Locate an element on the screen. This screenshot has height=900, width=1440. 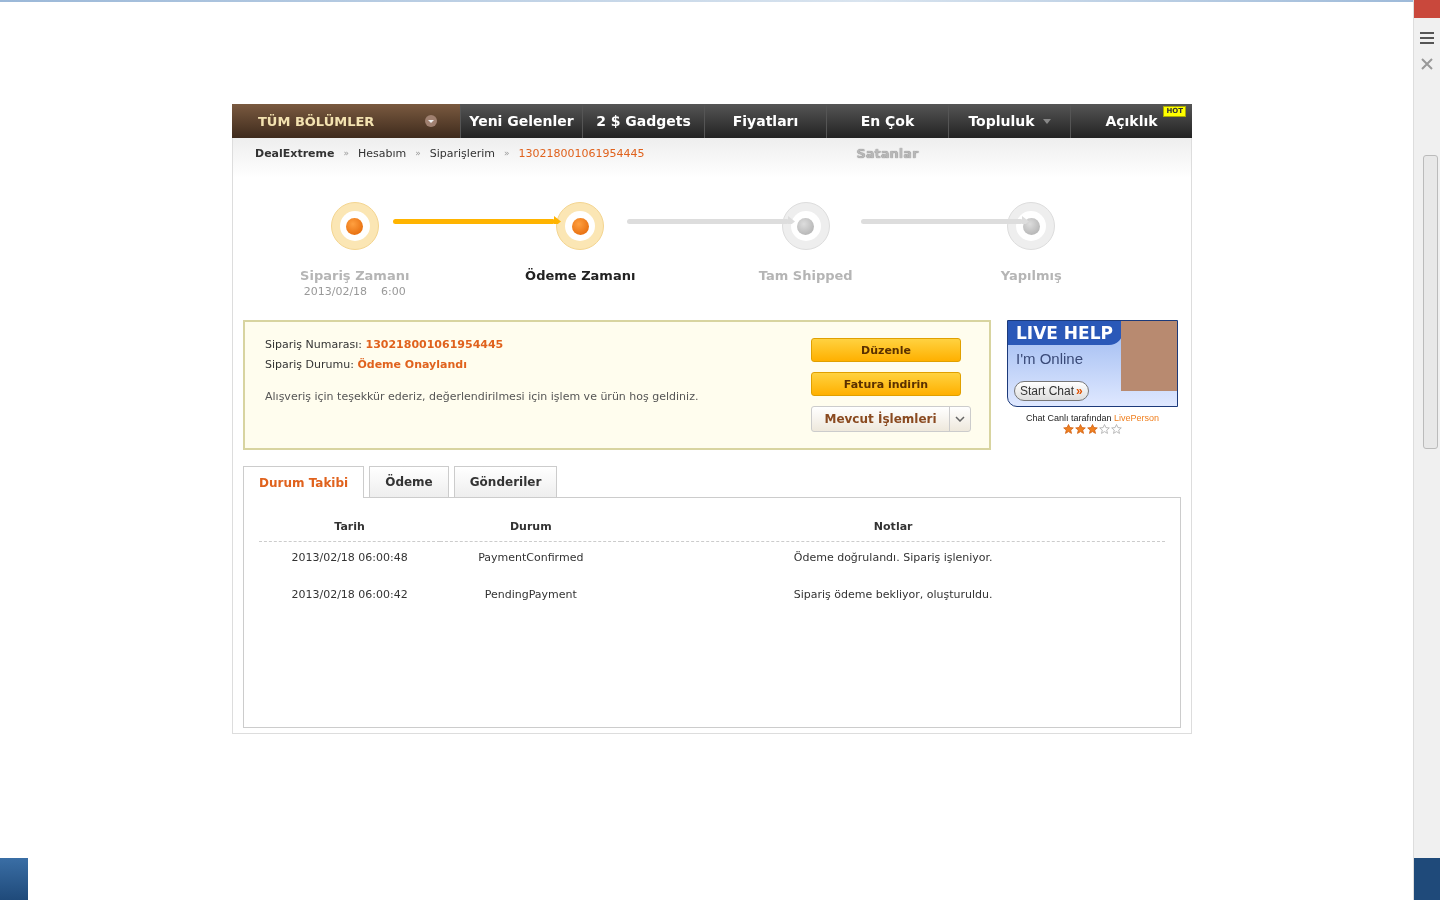
breadcrumb-link: DealExtreme is located at coordinates (295, 153).